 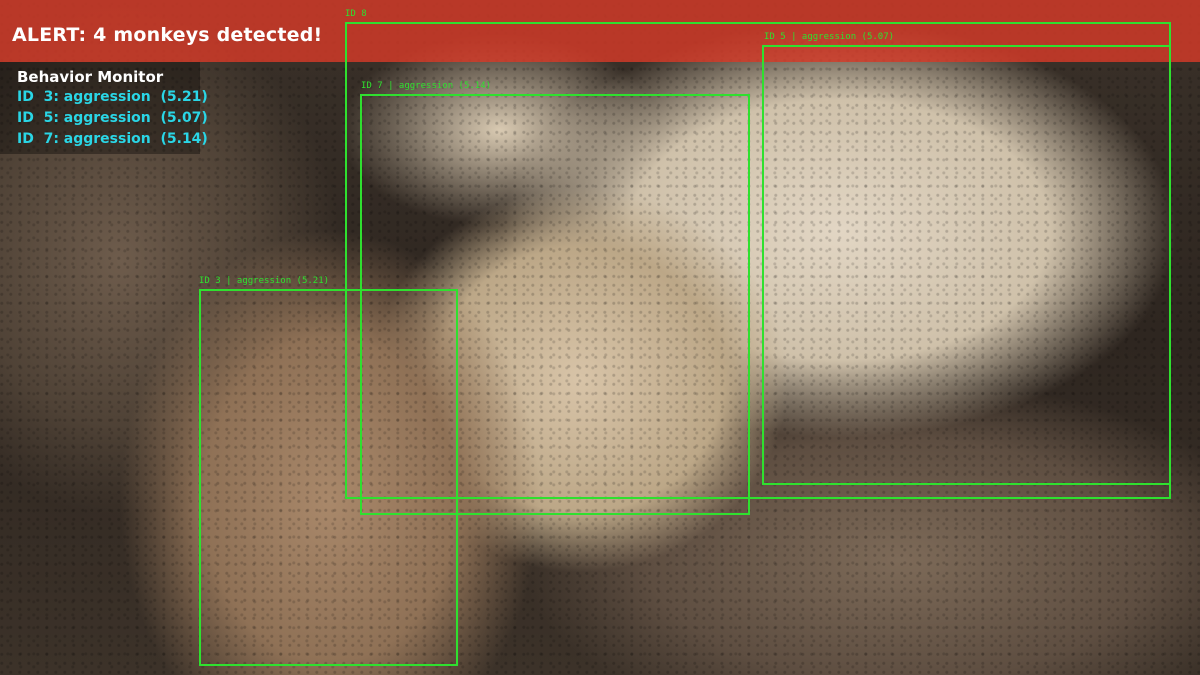 I want to click on detection-box-id3, so click(x=328, y=477).